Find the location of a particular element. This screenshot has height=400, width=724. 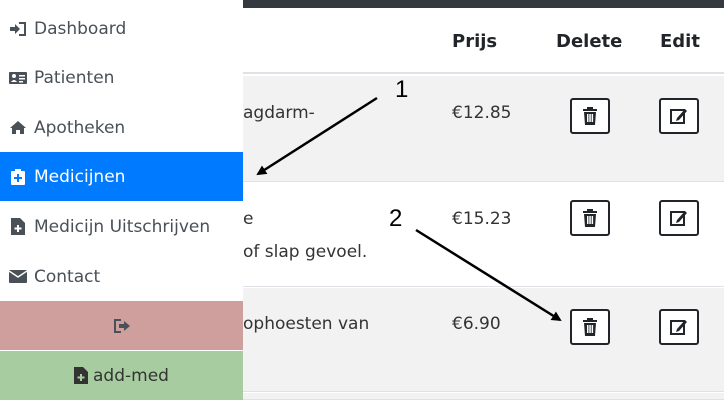

sidebar-item-medicijn-uitschrijven: Medicijn Uitschrijven is located at coordinates (121, 226).